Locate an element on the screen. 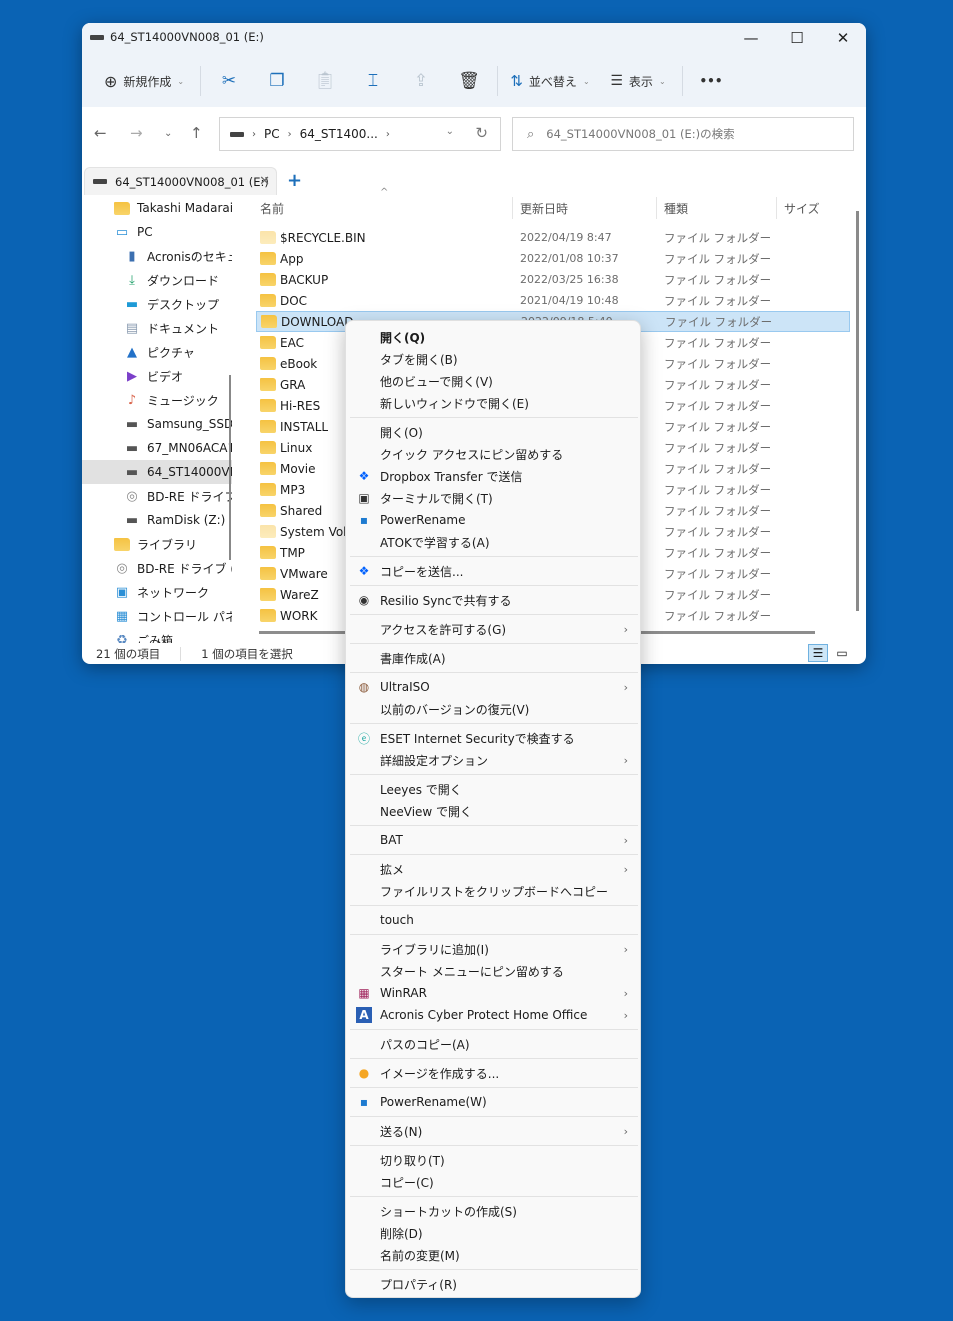 This screenshot has height=1321, width=953. menu-item: 以前のバージョンの復元(V) is located at coordinates (493, 709).